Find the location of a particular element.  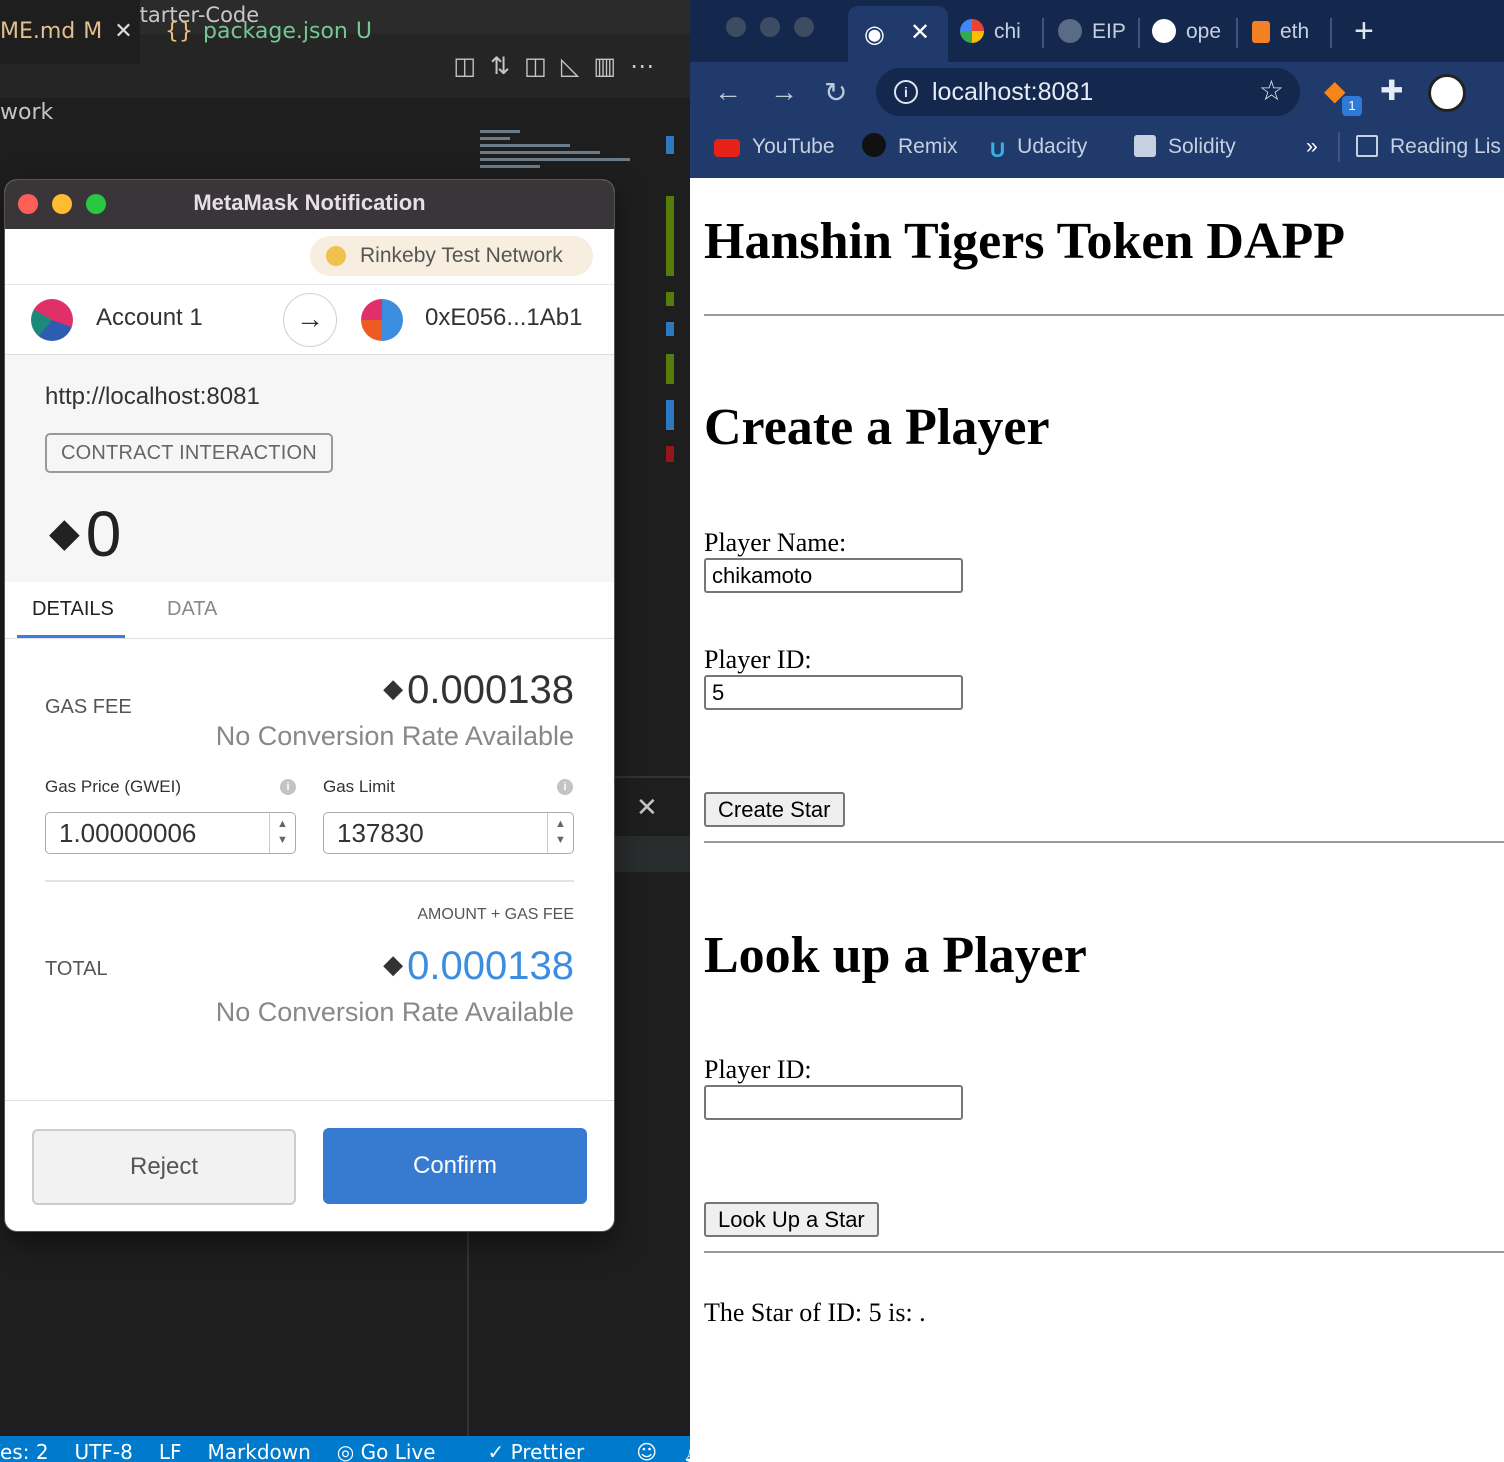

tab-details: DETAILS is located at coordinates (73, 609).